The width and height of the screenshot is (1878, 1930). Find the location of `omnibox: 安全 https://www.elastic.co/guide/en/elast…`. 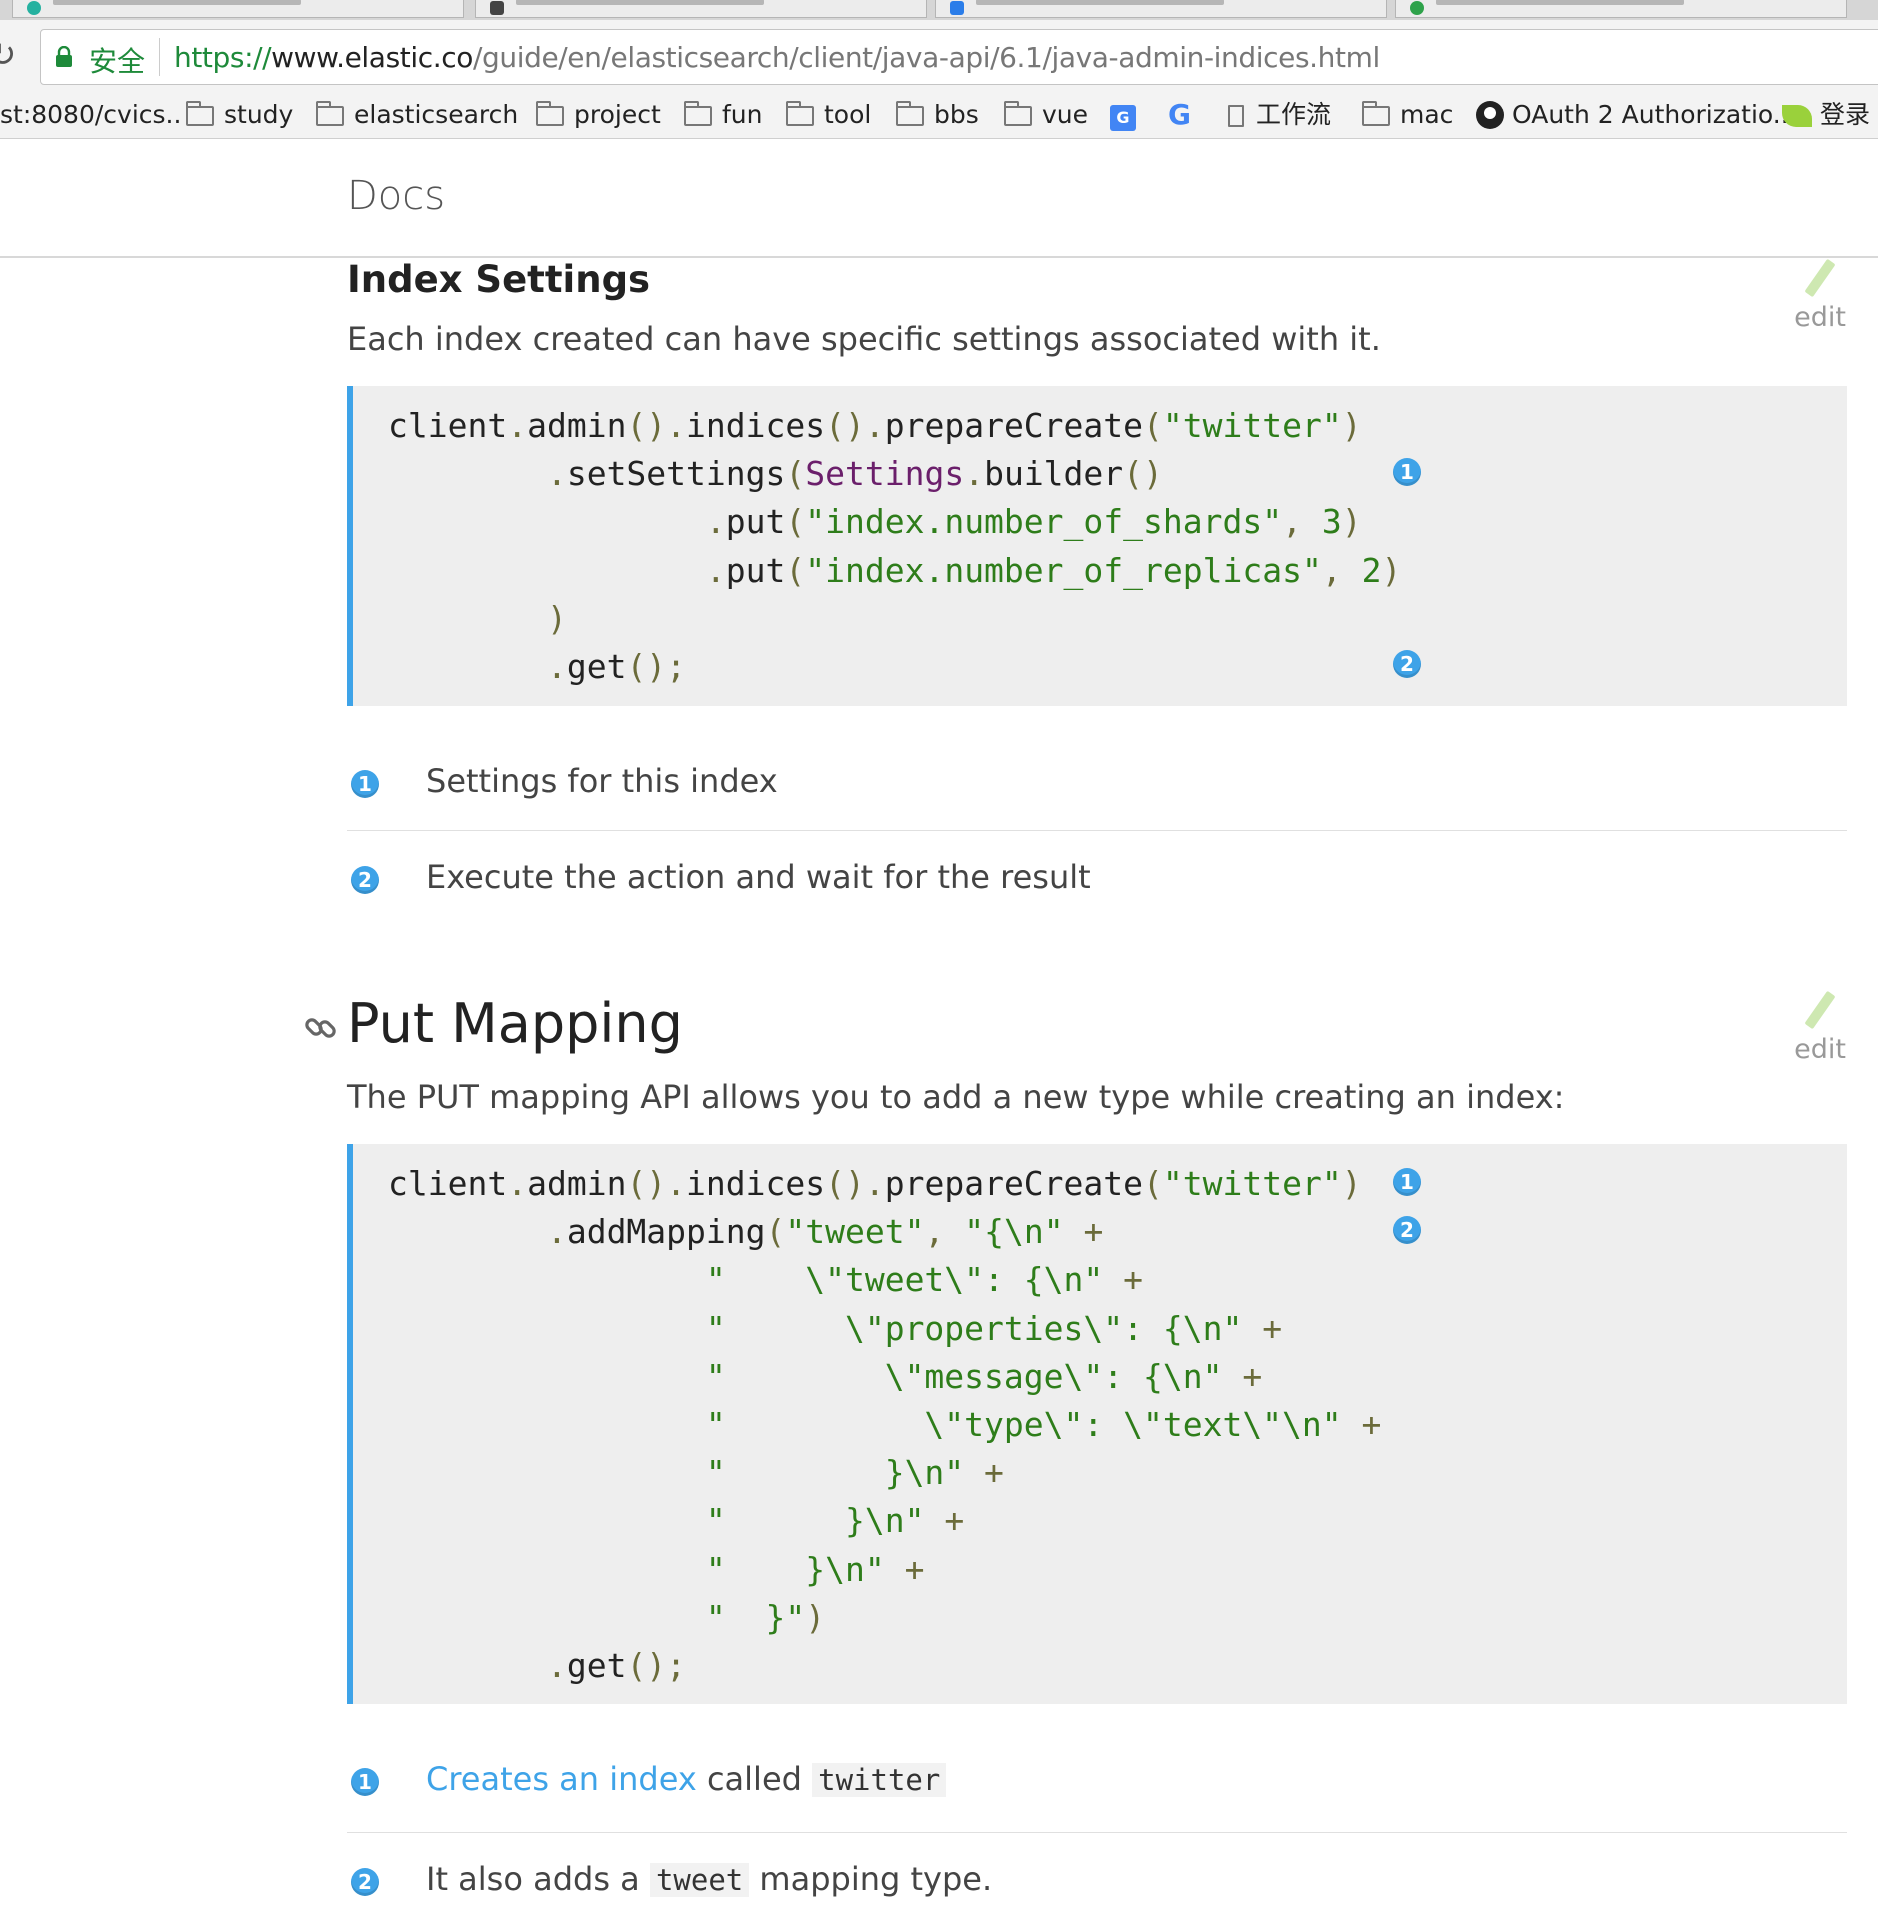

omnibox: 安全 https://www.elastic.co/guide/en/elast… is located at coordinates (959, 57).